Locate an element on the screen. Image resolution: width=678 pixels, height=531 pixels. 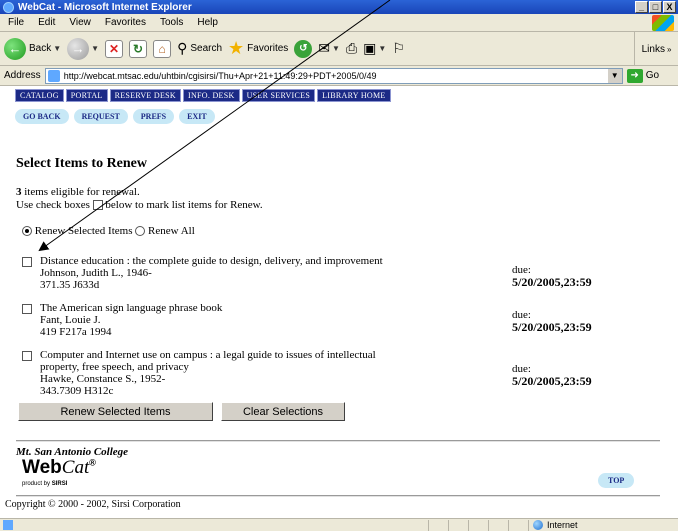
top-button: TOP is located at coordinates (616, 480).